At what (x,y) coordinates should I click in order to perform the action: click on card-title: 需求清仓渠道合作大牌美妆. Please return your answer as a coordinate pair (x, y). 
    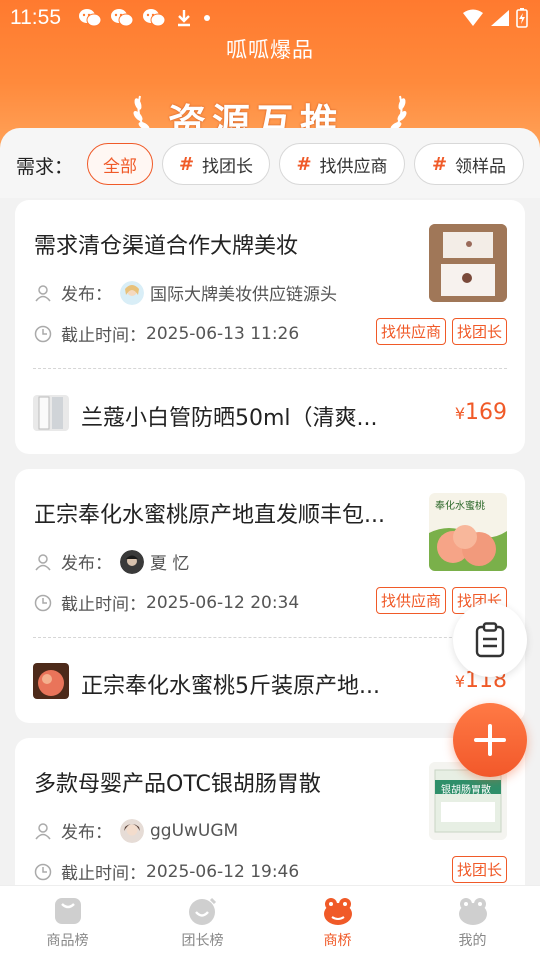
    Looking at the image, I should click on (166, 246).